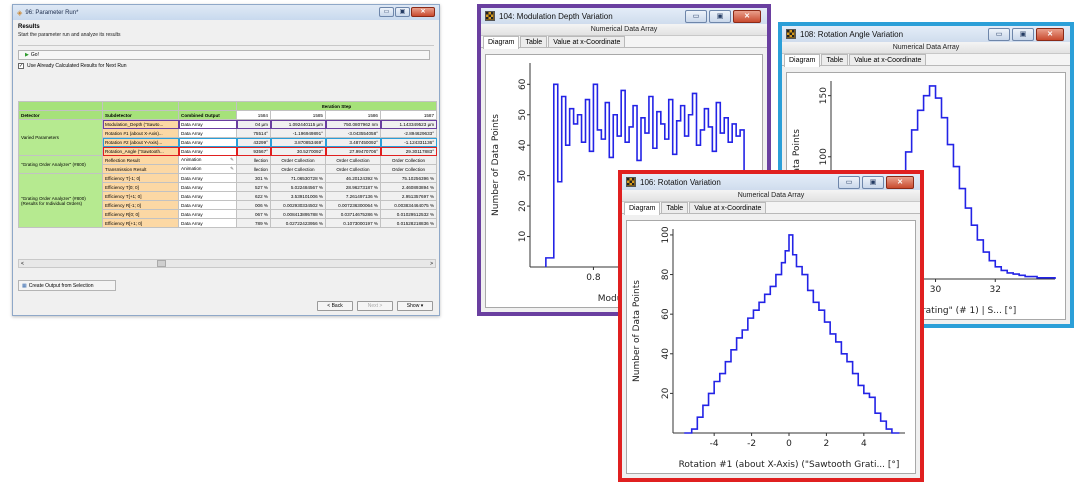 The image size is (1080, 486). What do you see at coordinates (253, 178) in the screenshot?
I see `value-cell: 301 %` at bounding box center [253, 178].